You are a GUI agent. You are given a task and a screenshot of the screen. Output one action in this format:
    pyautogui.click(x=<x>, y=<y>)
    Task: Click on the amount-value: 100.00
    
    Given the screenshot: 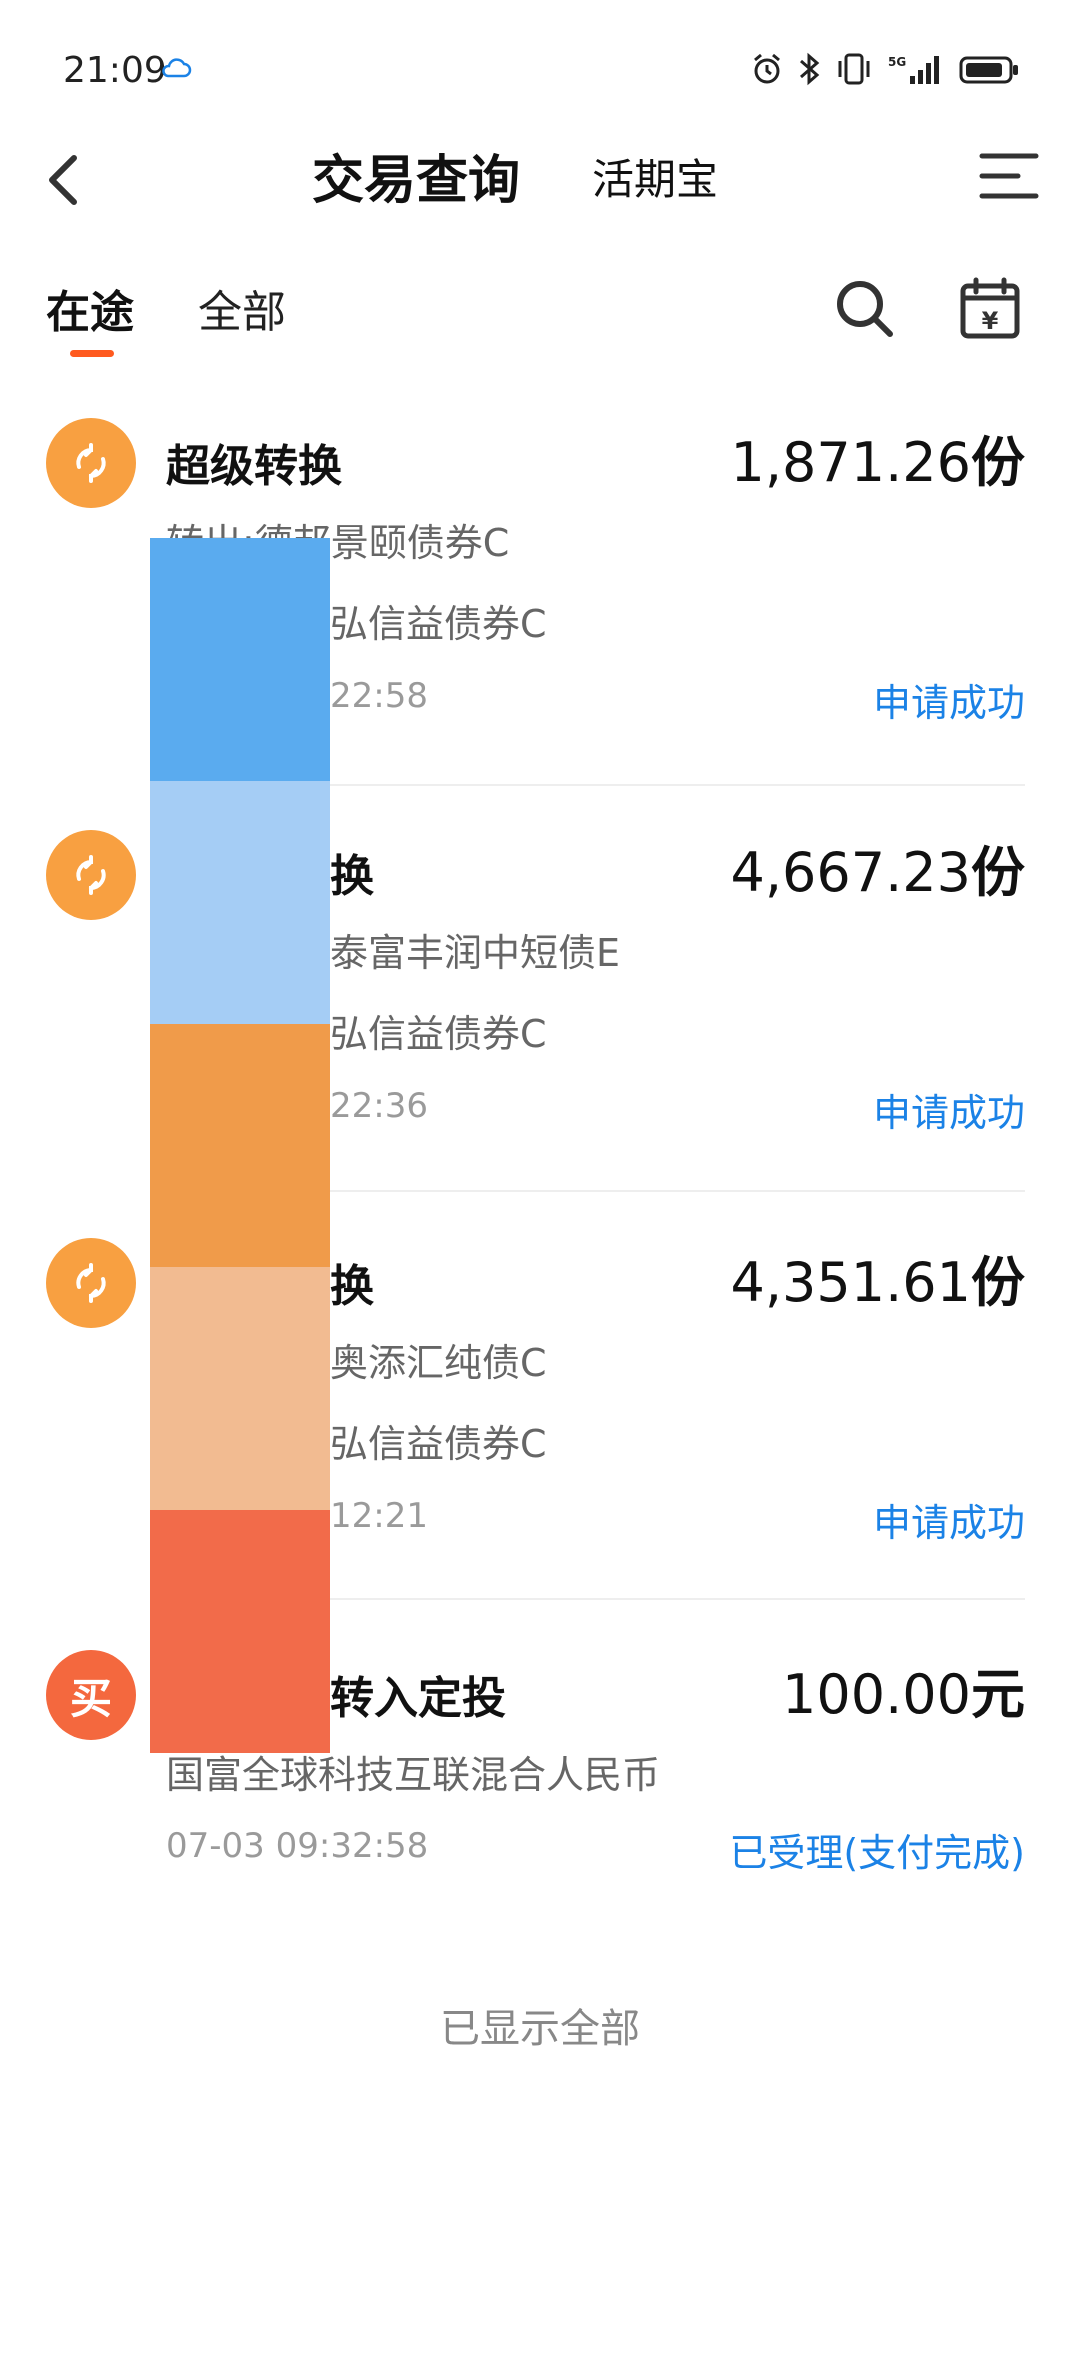 What is the action you would take?
    pyautogui.click(x=876, y=1694)
    